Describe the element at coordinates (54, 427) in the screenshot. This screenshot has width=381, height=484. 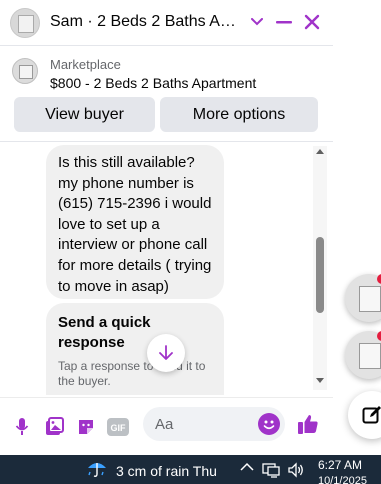
I see `image-icon` at that location.